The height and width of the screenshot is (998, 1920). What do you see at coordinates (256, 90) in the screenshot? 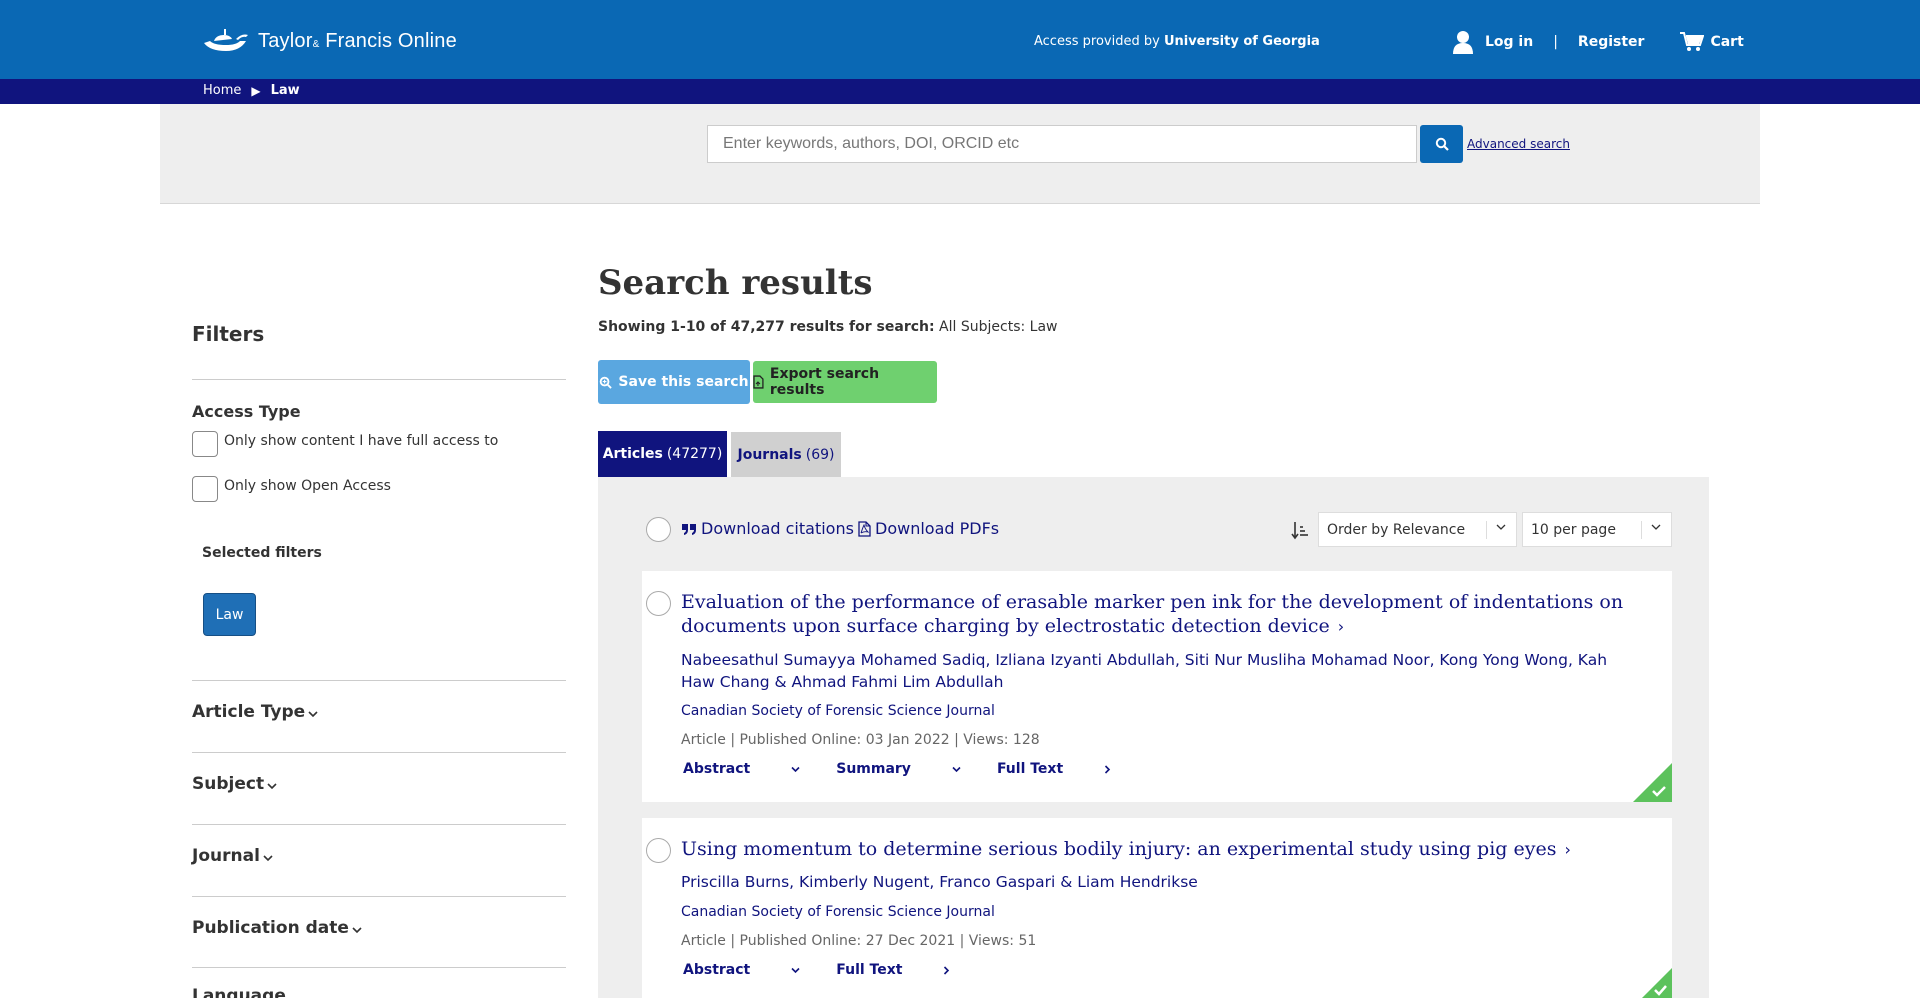
I see `breadcrumb-arrow-icon: ▶` at bounding box center [256, 90].